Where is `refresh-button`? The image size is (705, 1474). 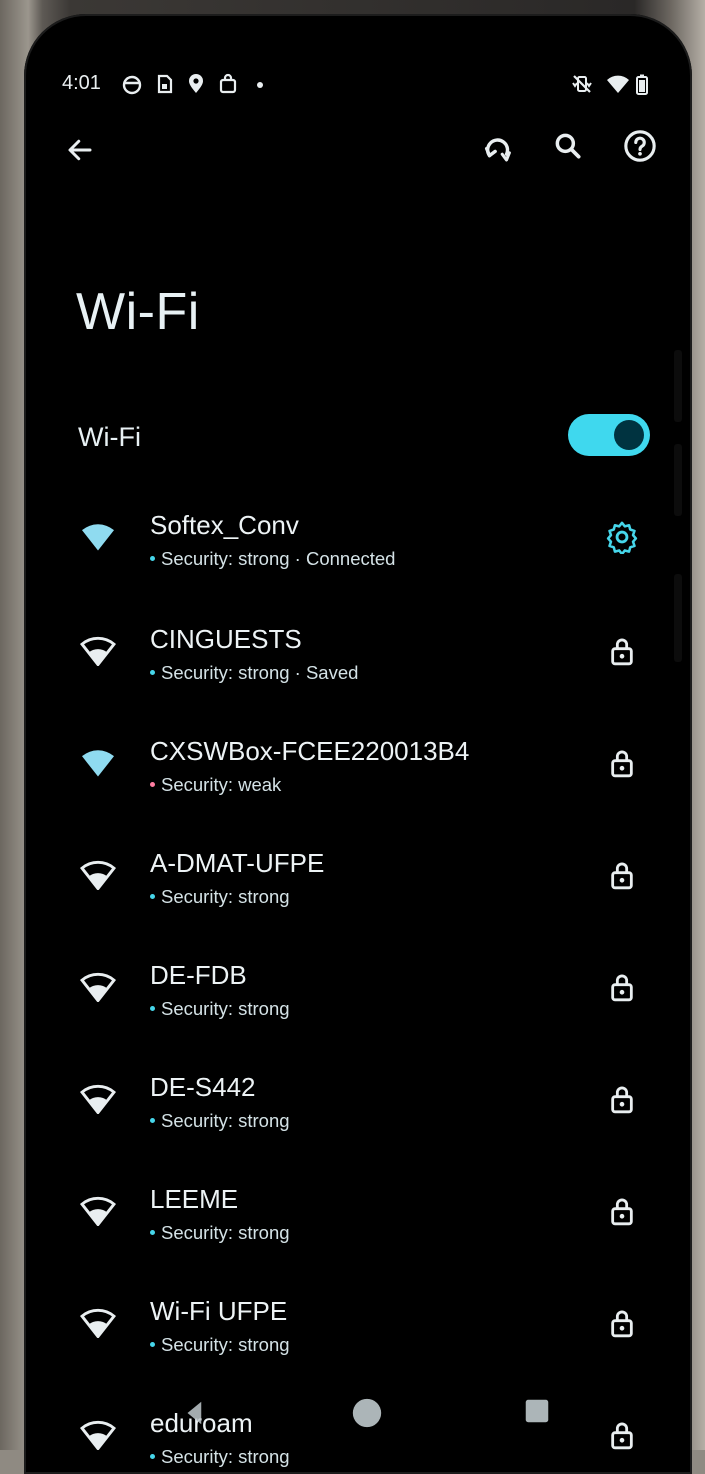
refresh-button is located at coordinates (498, 150).